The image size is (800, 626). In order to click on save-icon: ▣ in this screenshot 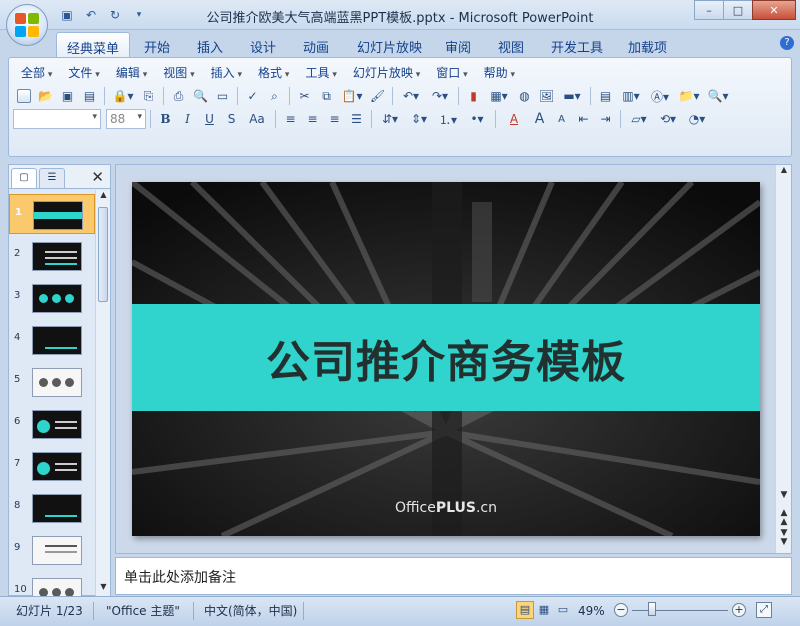, I will do `click(67, 15)`.